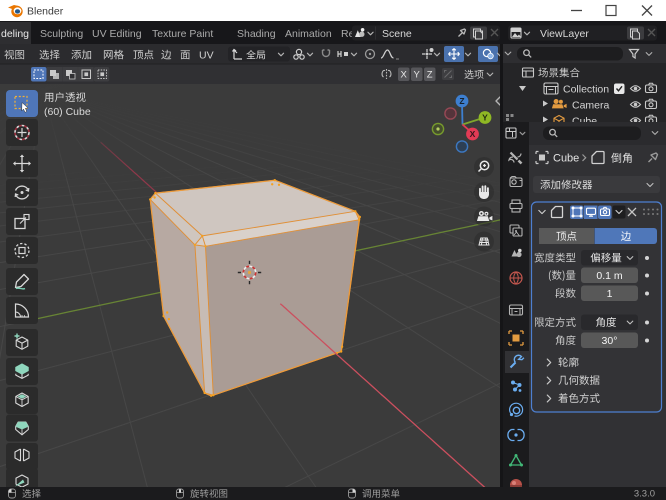  Describe the element at coordinates (45, 12) in the screenshot. I see `svg-text: Blender` at that location.